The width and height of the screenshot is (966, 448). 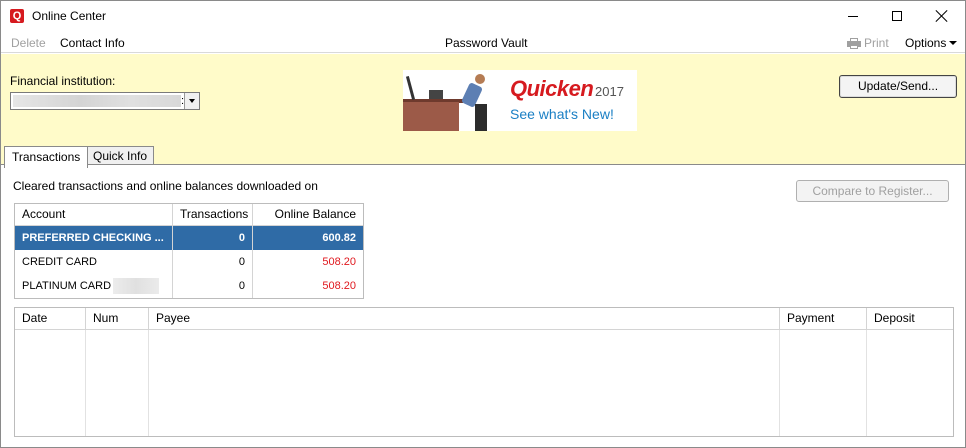 What do you see at coordinates (92, 43) in the screenshot?
I see `menu-contact-info: Contact Info` at bounding box center [92, 43].